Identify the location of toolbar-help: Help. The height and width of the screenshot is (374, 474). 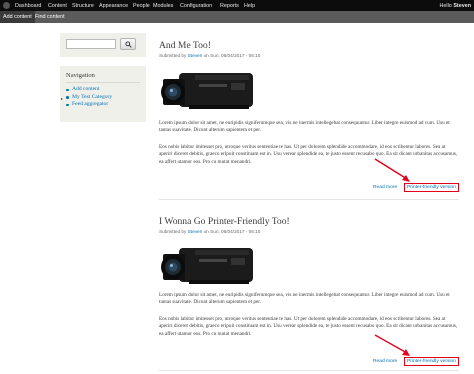
(249, 6).